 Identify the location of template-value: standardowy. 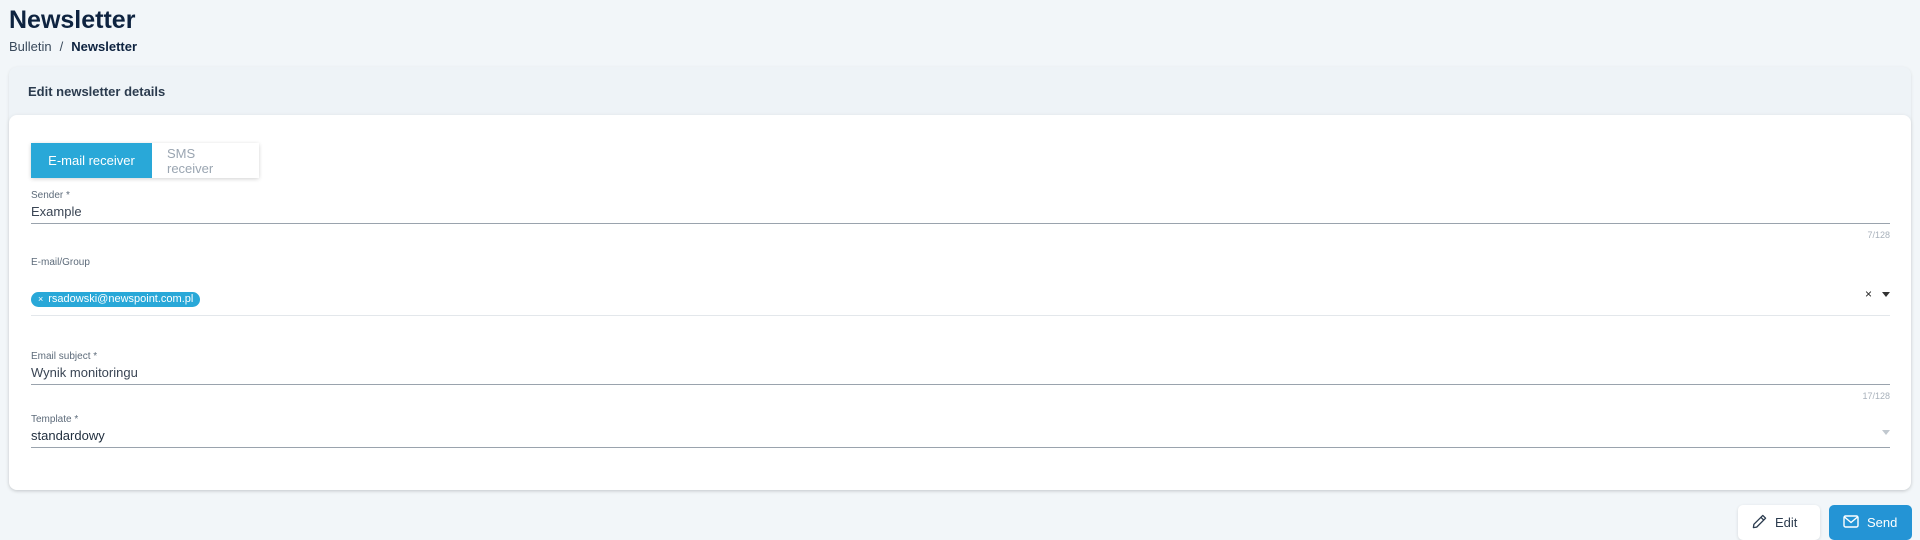
(960, 435).